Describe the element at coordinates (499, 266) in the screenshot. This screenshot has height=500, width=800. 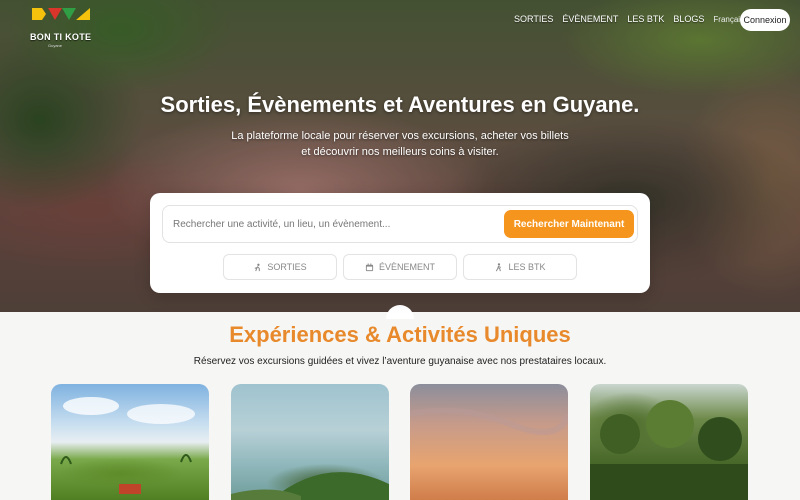
I see `walking-person-icon` at that location.